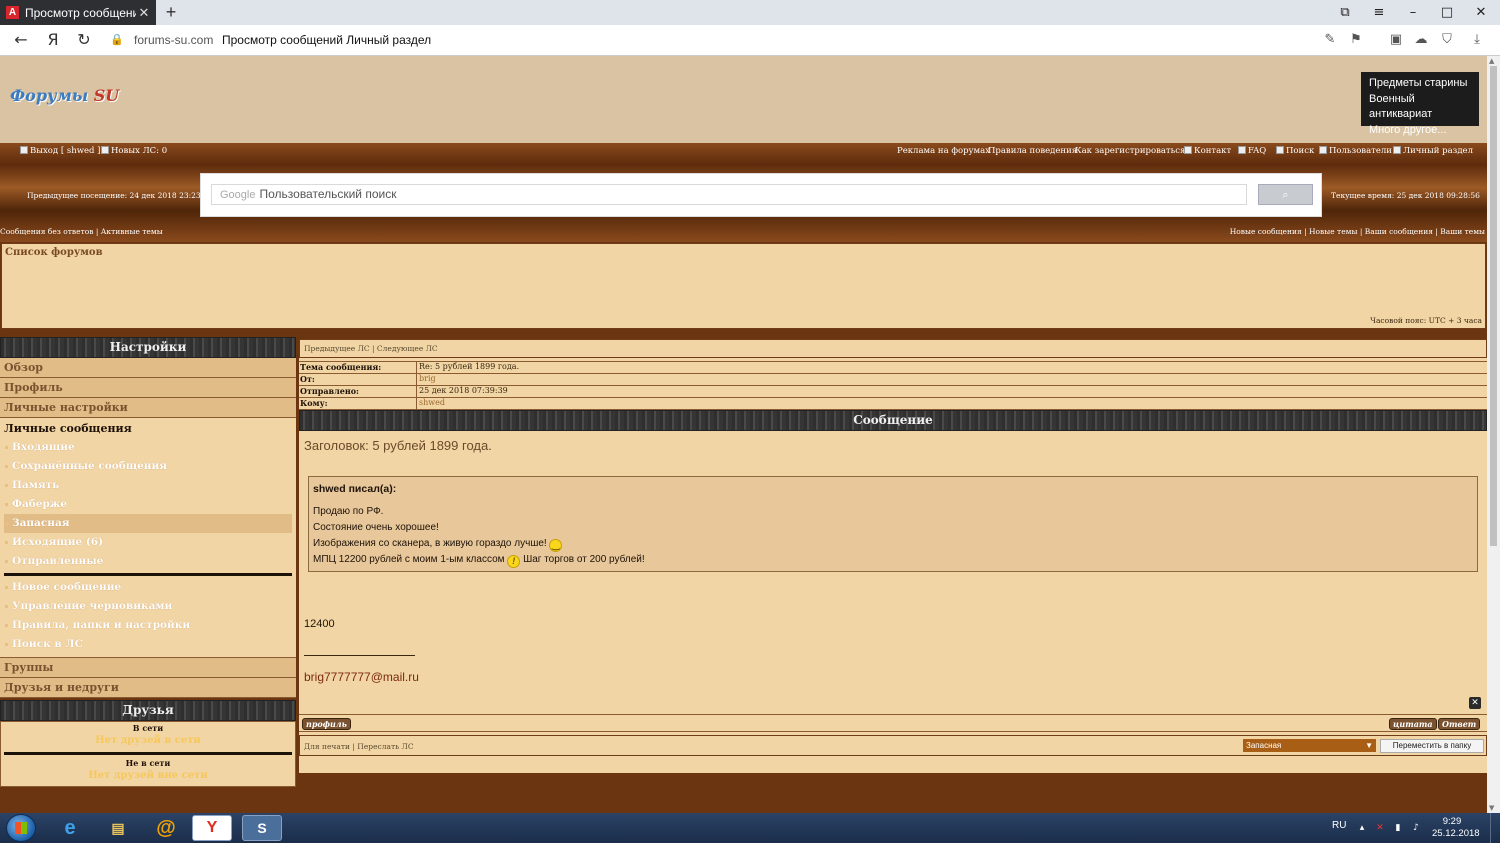 This screenshot has width=1500, height=843. What do you see at coordinates (171, 12) in the screenshot?
I see `new-tab-button: +` at bounding box center [171, 12].